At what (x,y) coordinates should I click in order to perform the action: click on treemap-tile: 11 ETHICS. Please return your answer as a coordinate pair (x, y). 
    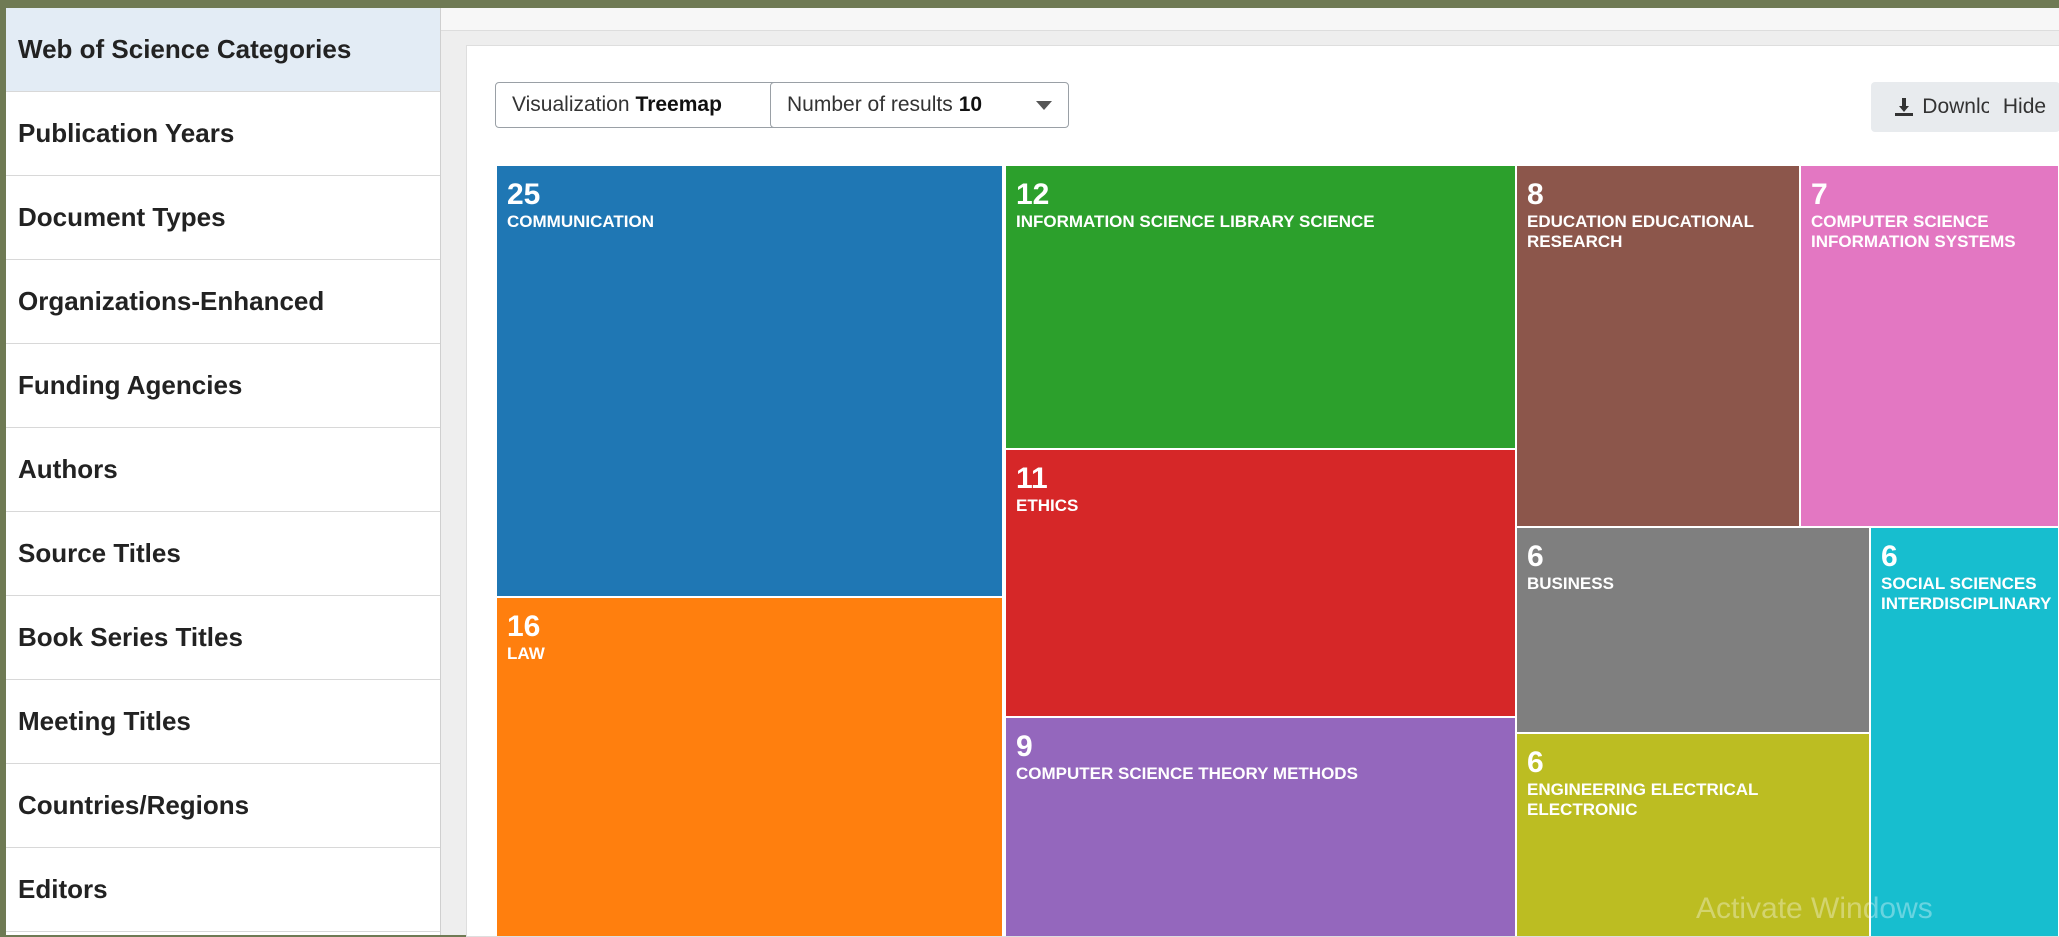
    Looking at the image, I should click on (1260, 583).